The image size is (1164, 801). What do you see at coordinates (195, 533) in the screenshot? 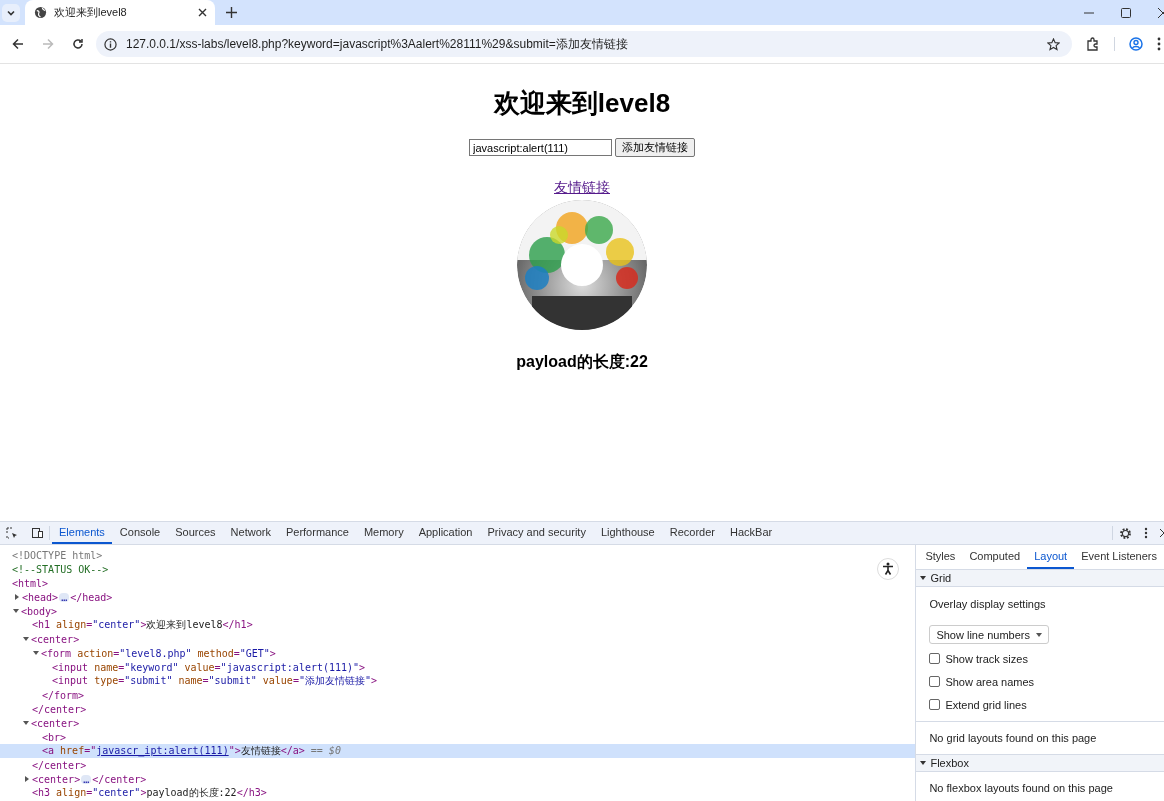
I see `devtools-tab: Sources` at bounding box center [195, 533].